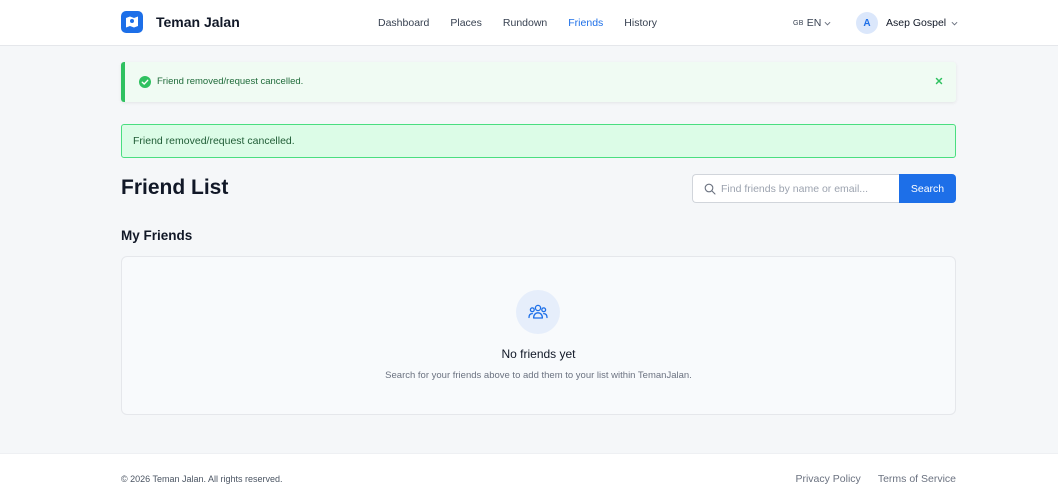 The height and width of the screenshot is (485, 1058). Describe the element at coordinates (132, 22) in the screenshot. I see `map-logo-icon` at that location.